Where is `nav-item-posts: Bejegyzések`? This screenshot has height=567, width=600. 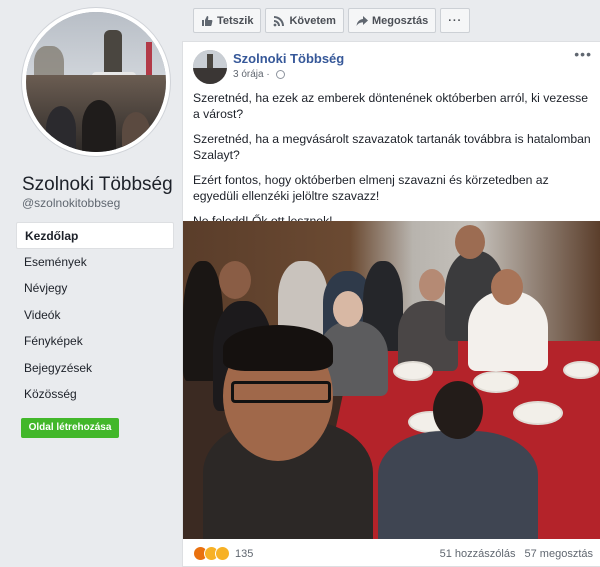
nav-item-posts: Bejegyzések is located at coordinates (95, 368).